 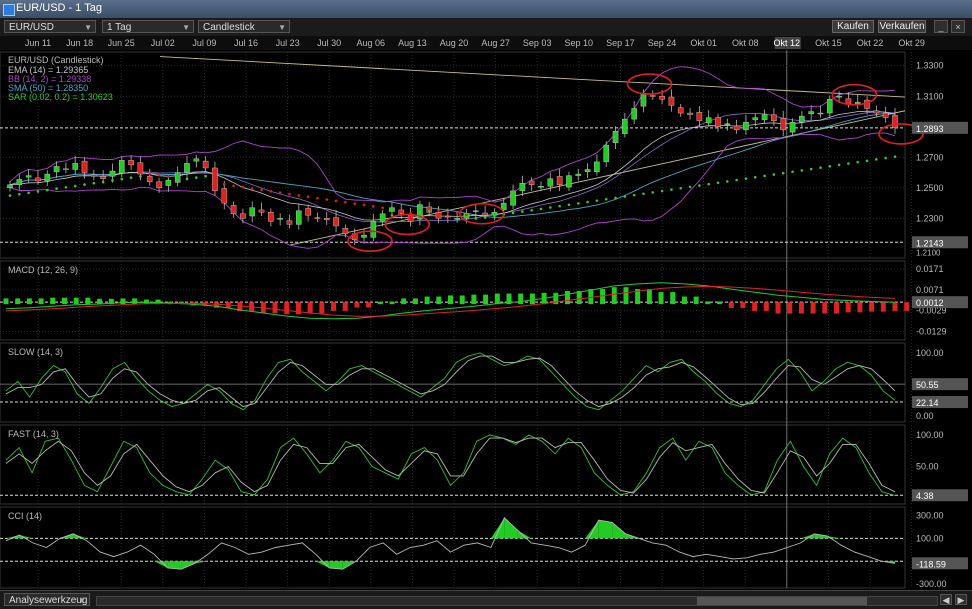 What do you see at coordinates (961, 599) in the screenshot?
I see `scroll-right-icon: ▶` at bounding box center [961, 599].